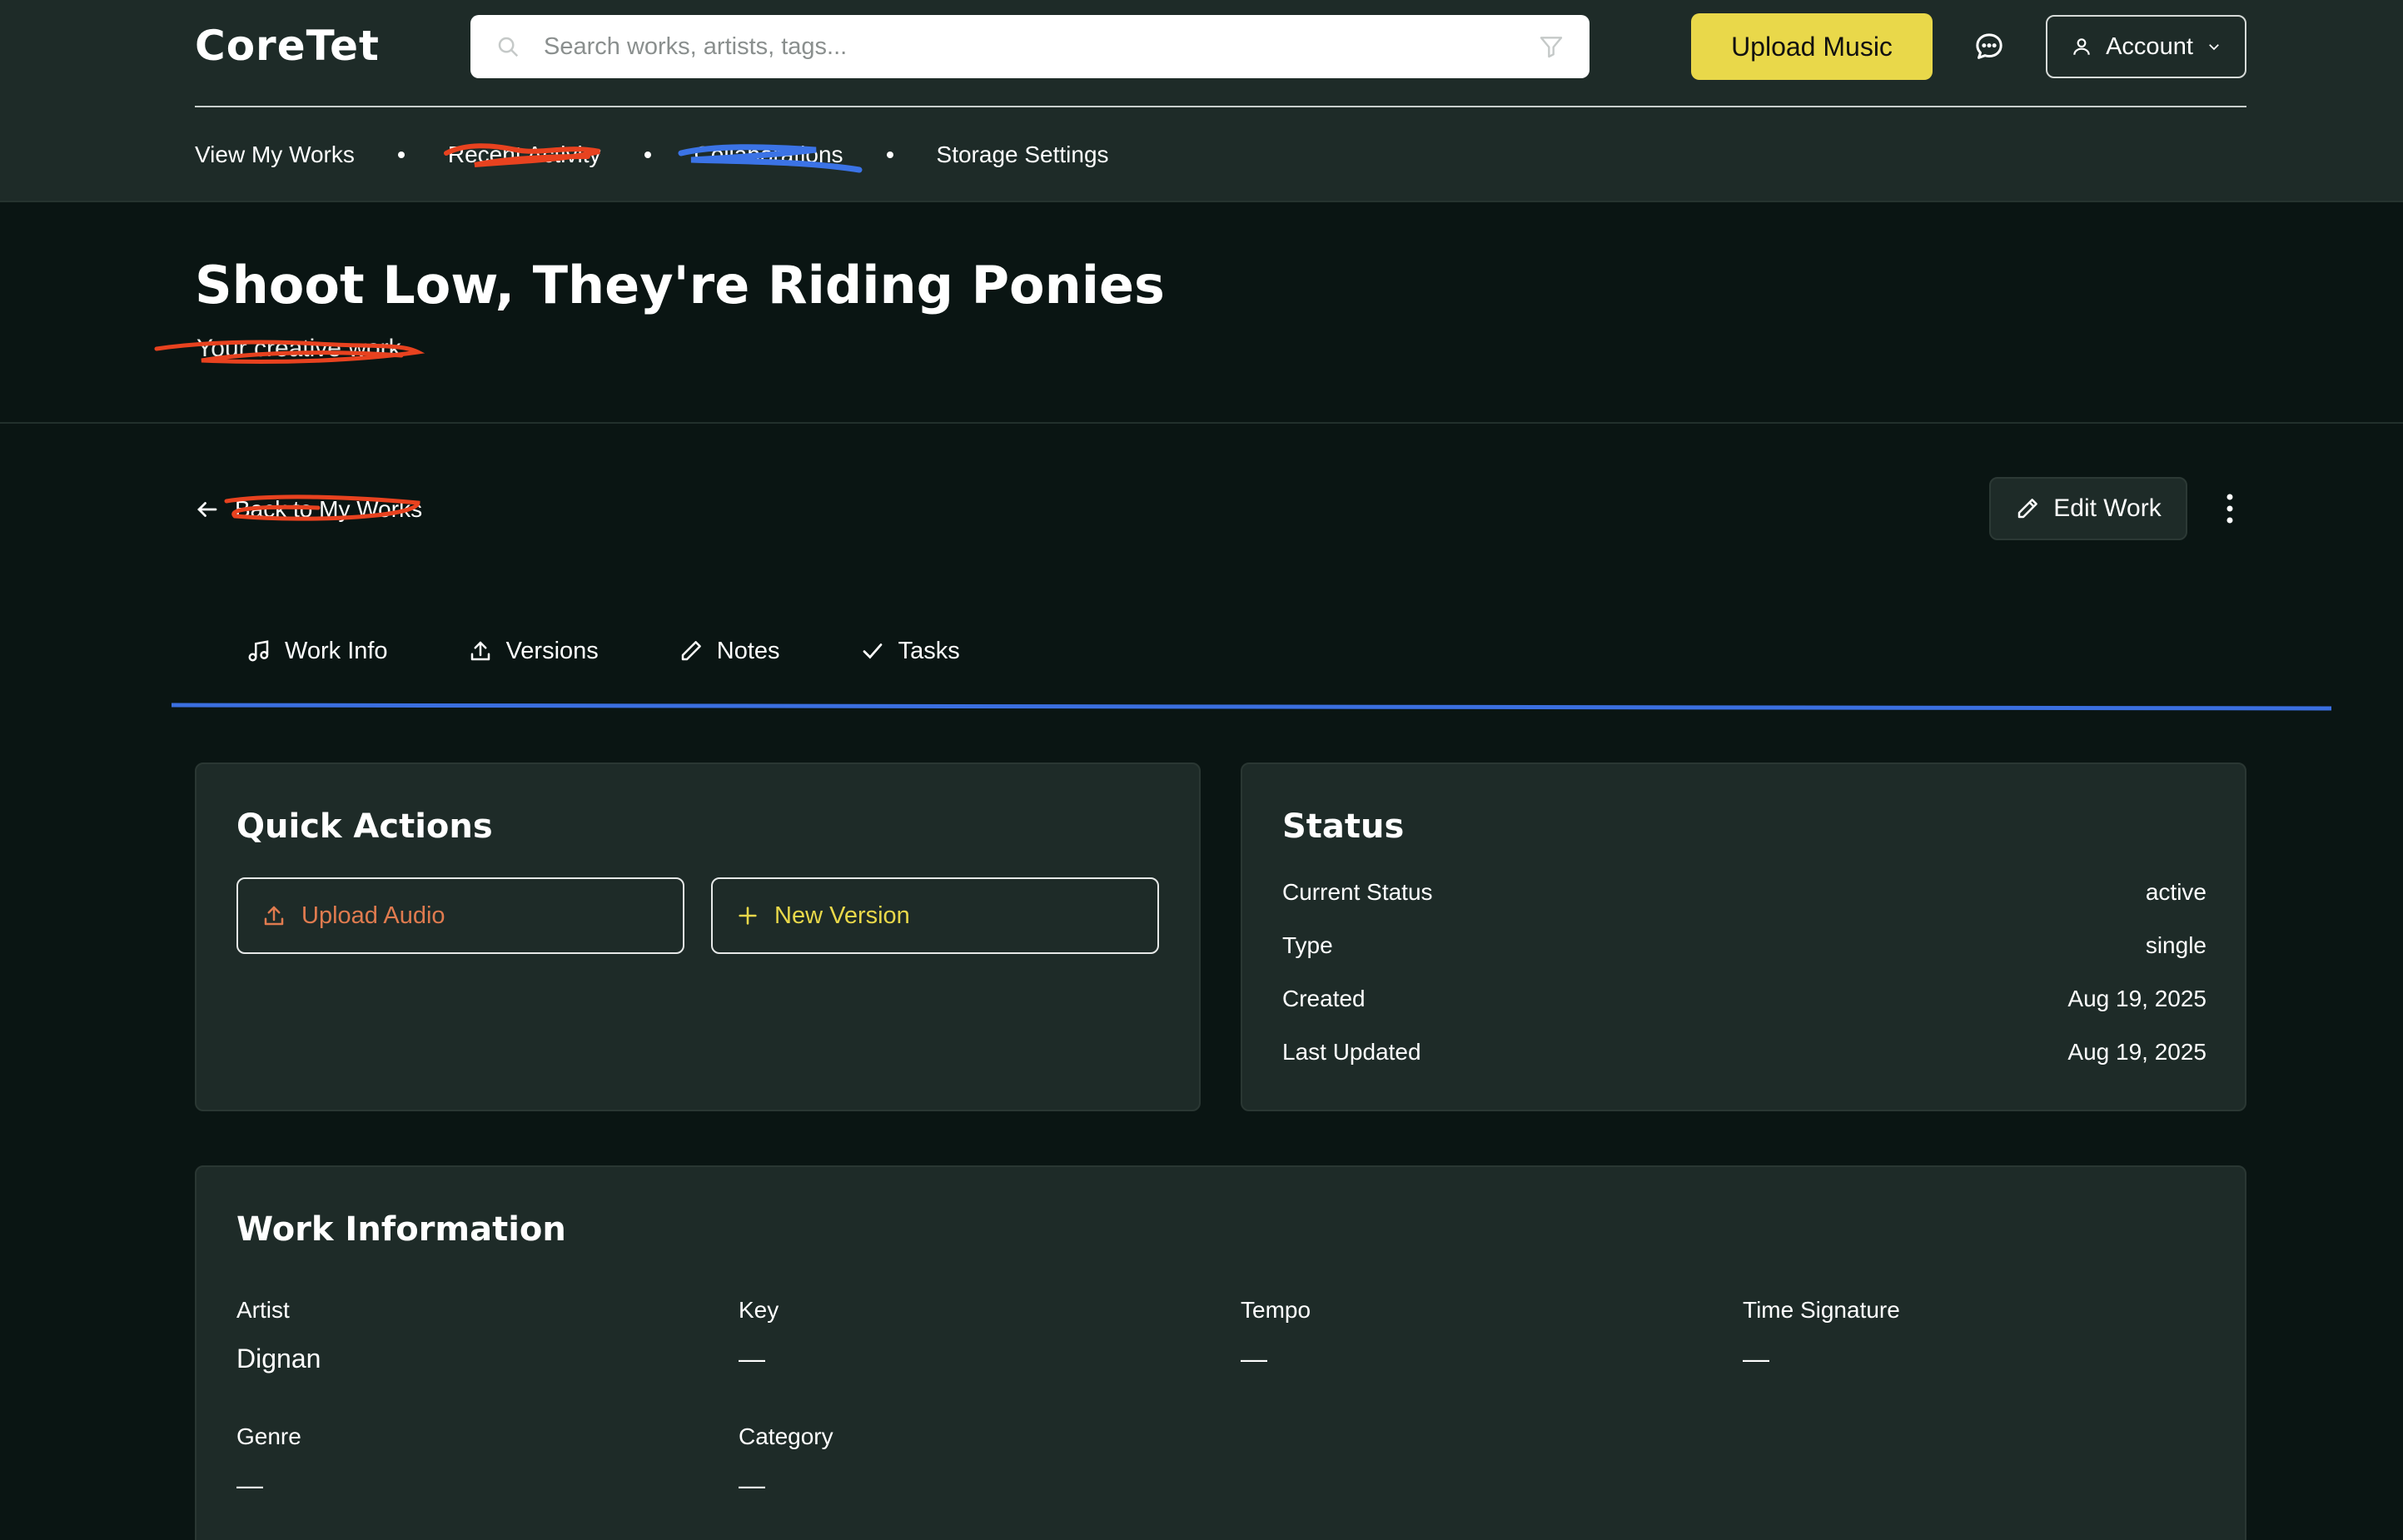 The width and height of the screenshot is (2403, 1540). I want to click on chevron-down-icon, so click(2214, 48).